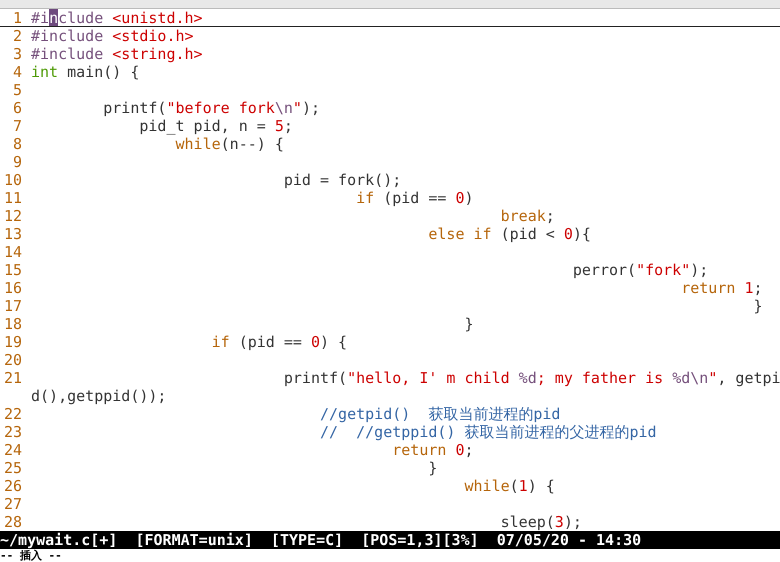 Image resolution: width=780 pixels, height=562 pixels. I want to click on code-token: clude, so click(81, 17).